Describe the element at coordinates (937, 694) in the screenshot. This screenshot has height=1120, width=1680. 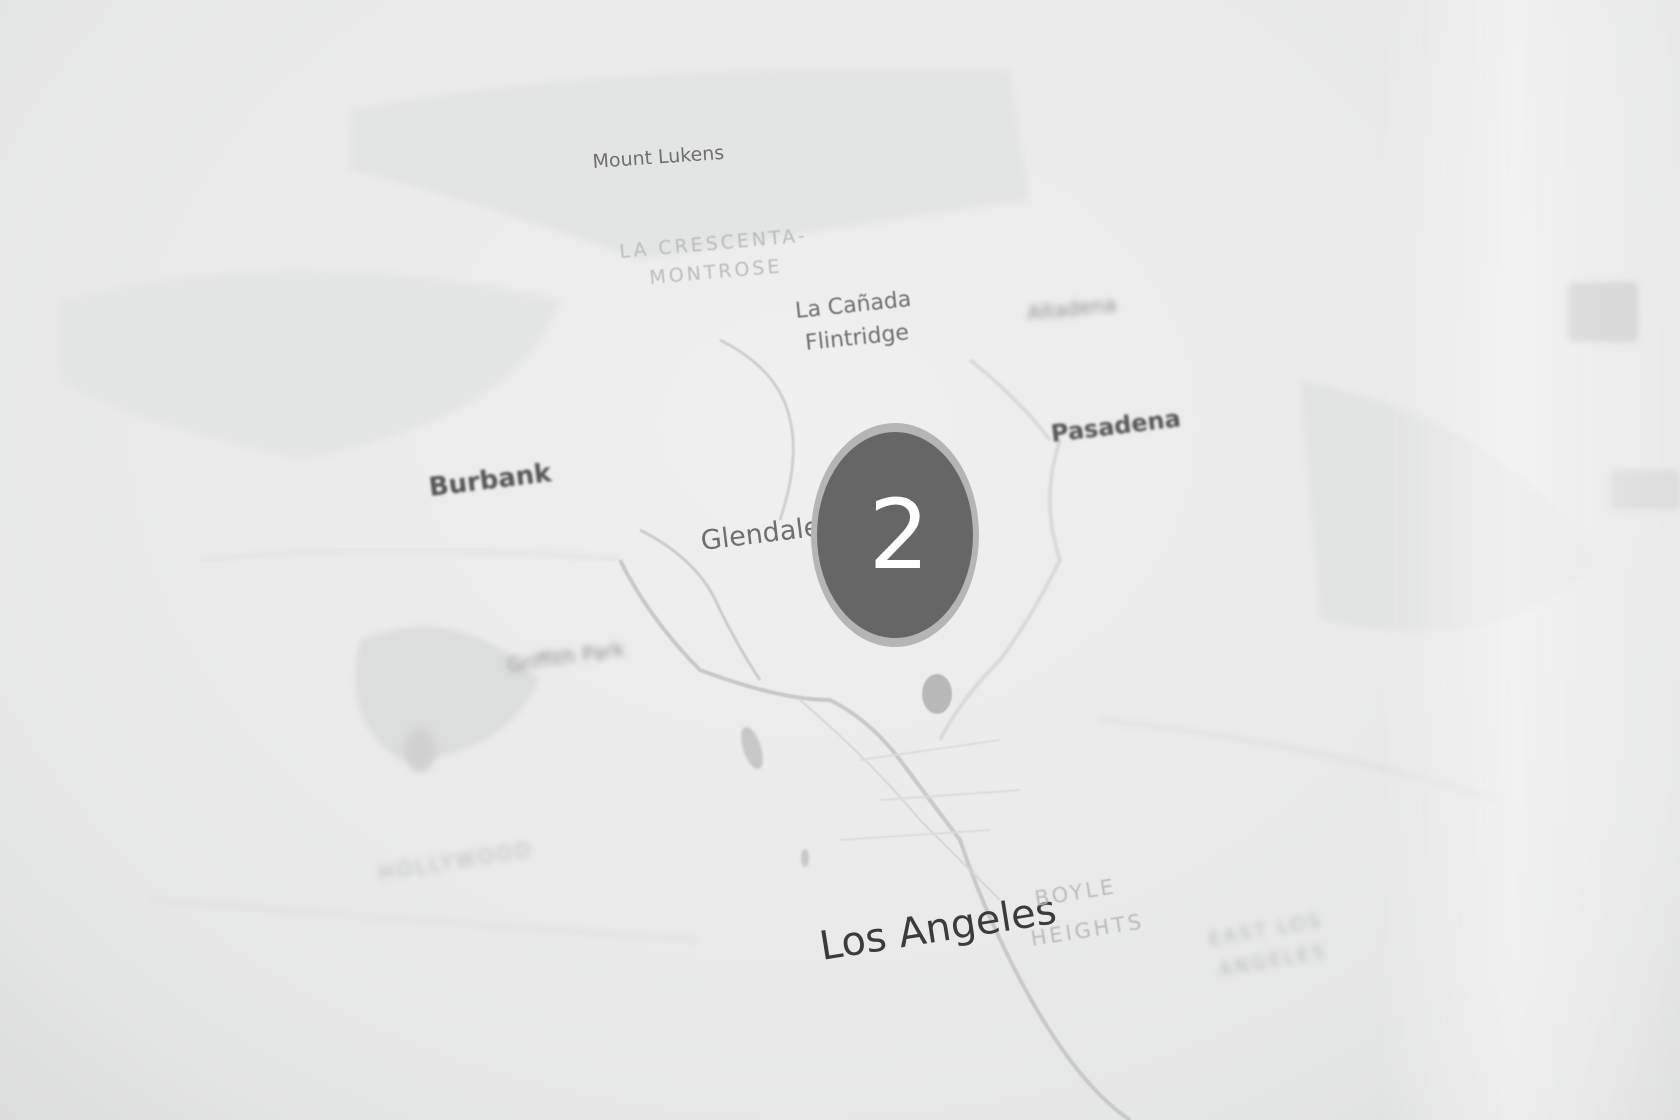
I see `location-marker` at that location.